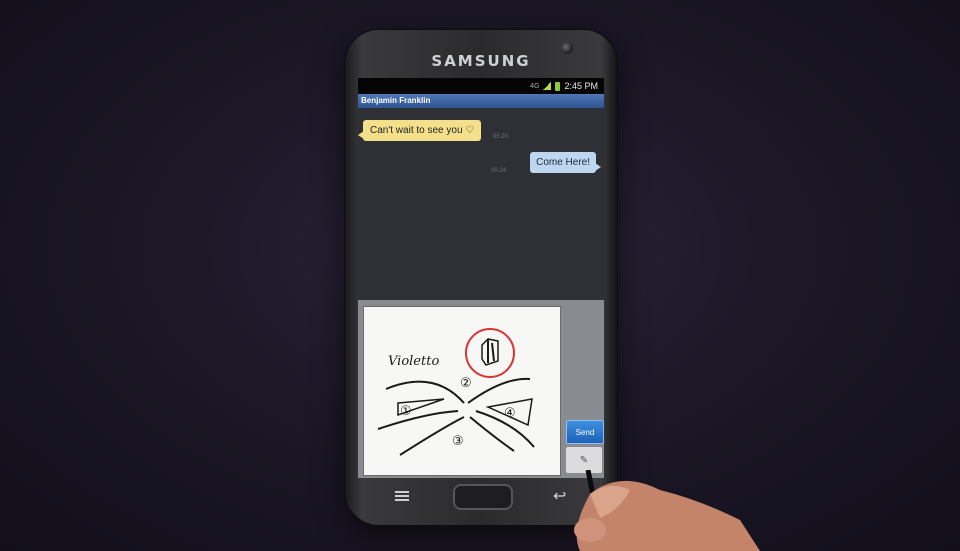 The width and height of the screenshot is (960, 551). Describe the element at coordinates (481, 61) in the screenshot. I see `brand-logo: SAMSUNG` at that location.